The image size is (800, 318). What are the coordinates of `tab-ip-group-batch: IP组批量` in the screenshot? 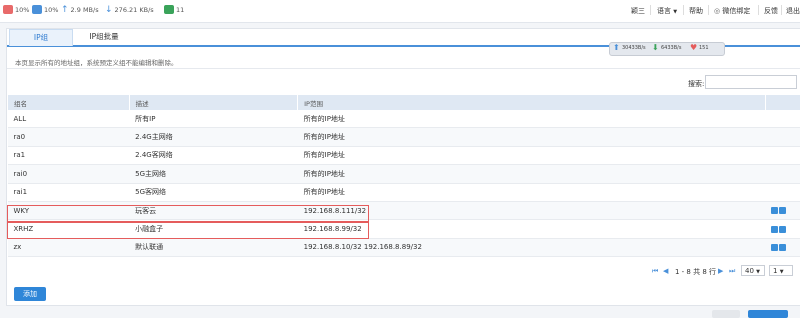 It's located at (104, 37).